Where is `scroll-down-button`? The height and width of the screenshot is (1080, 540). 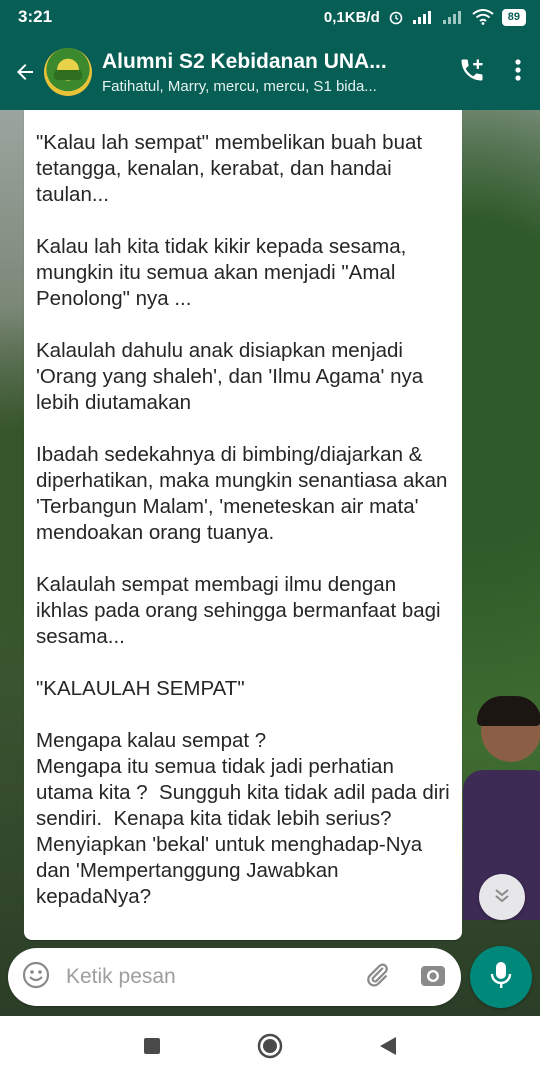 scroll-down-button is located at coordinates (502, 897).